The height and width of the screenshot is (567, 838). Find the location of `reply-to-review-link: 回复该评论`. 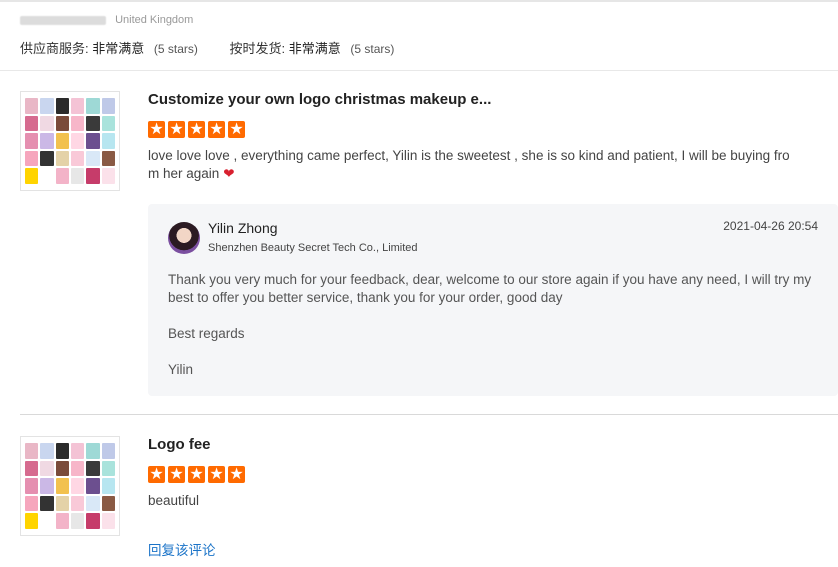

reply-to-review-link: 回复该评论 is located at coordinates (182, 549).